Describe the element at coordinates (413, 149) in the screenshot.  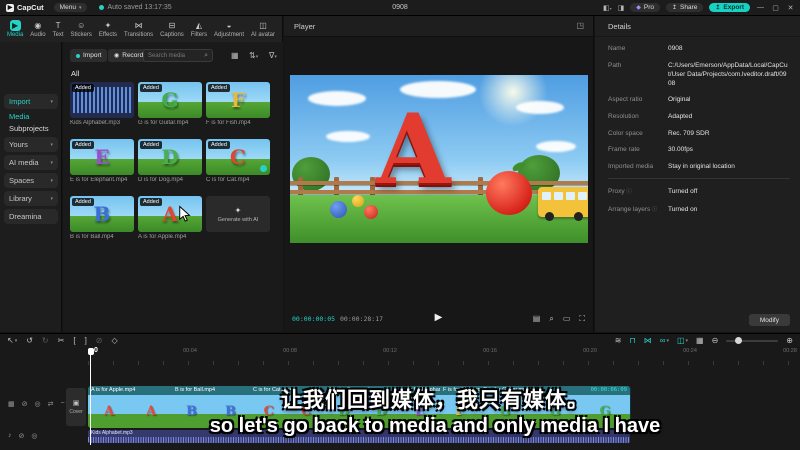
I see `letter-a-graphic: A` at that location.